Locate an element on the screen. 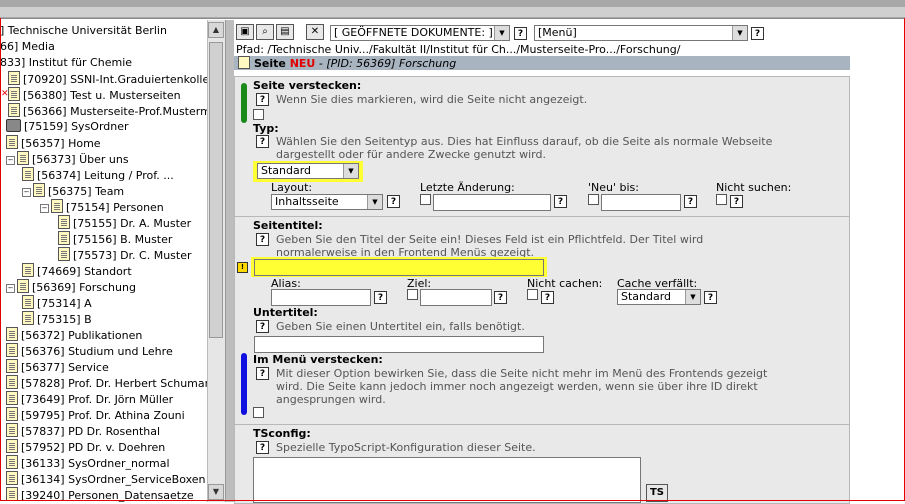 The image size is (905, 504). last-change-input is located at coordinates (492, 202).